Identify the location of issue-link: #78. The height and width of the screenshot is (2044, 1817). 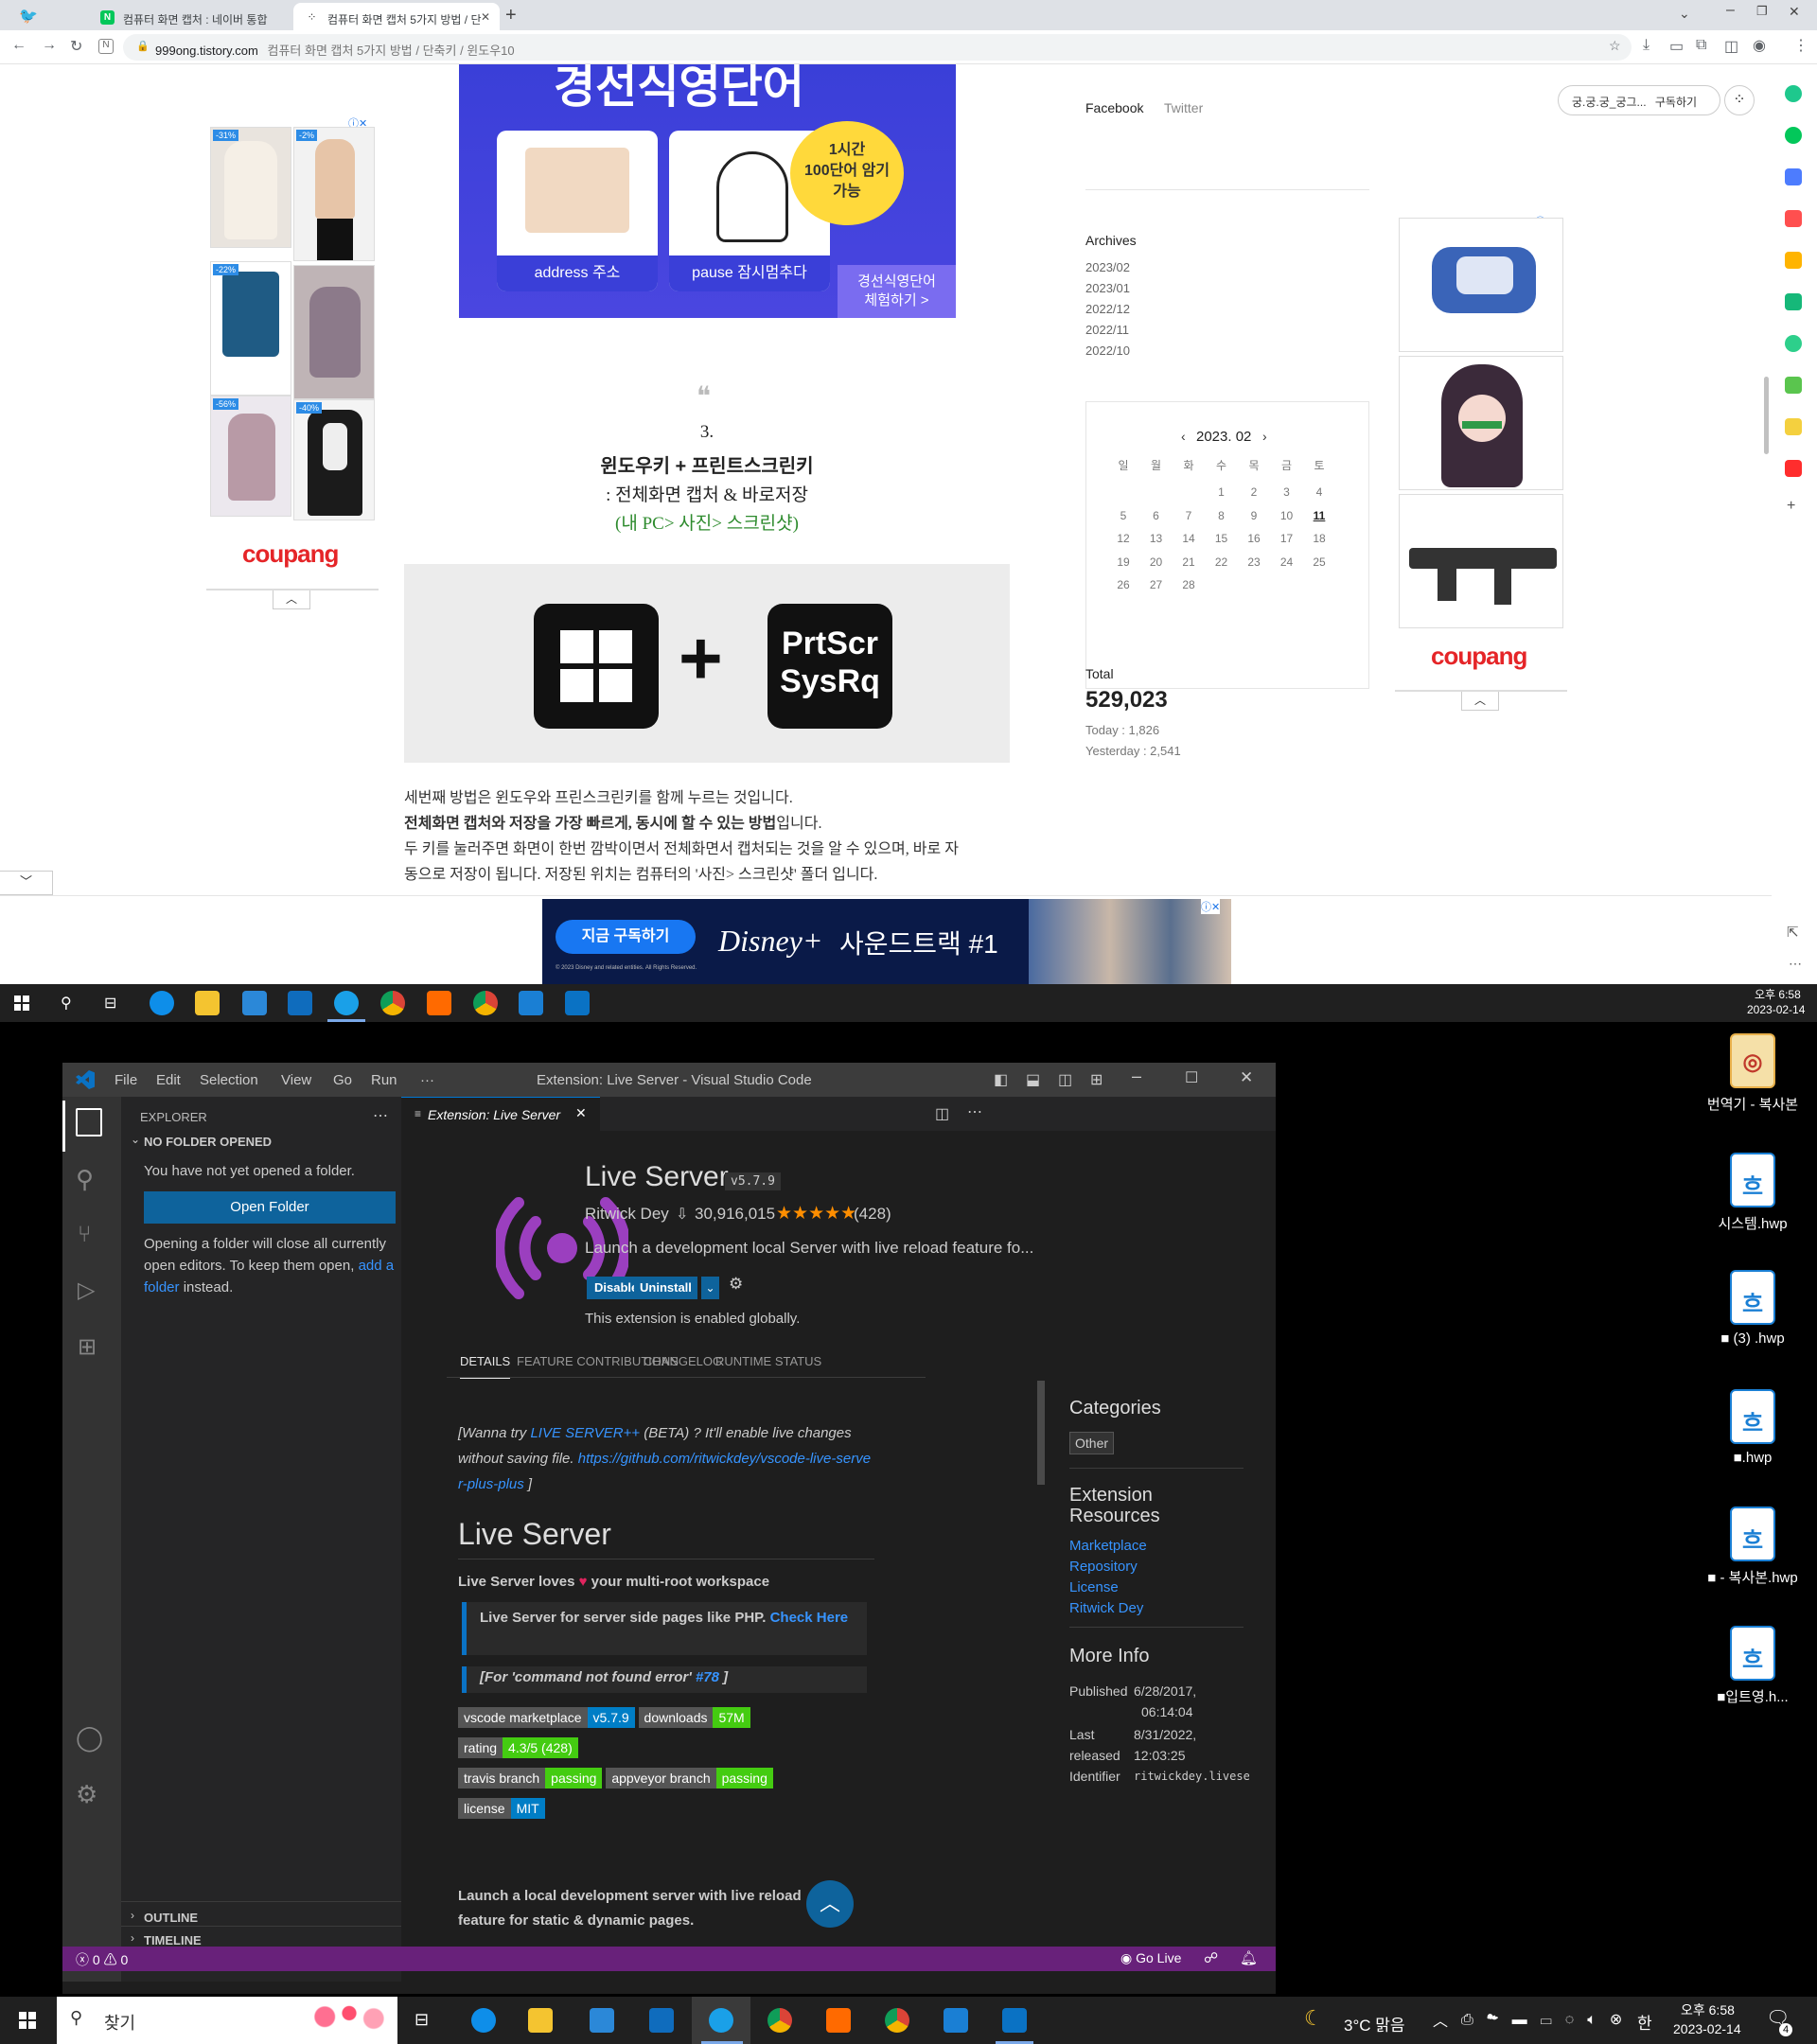
(707, 1677).